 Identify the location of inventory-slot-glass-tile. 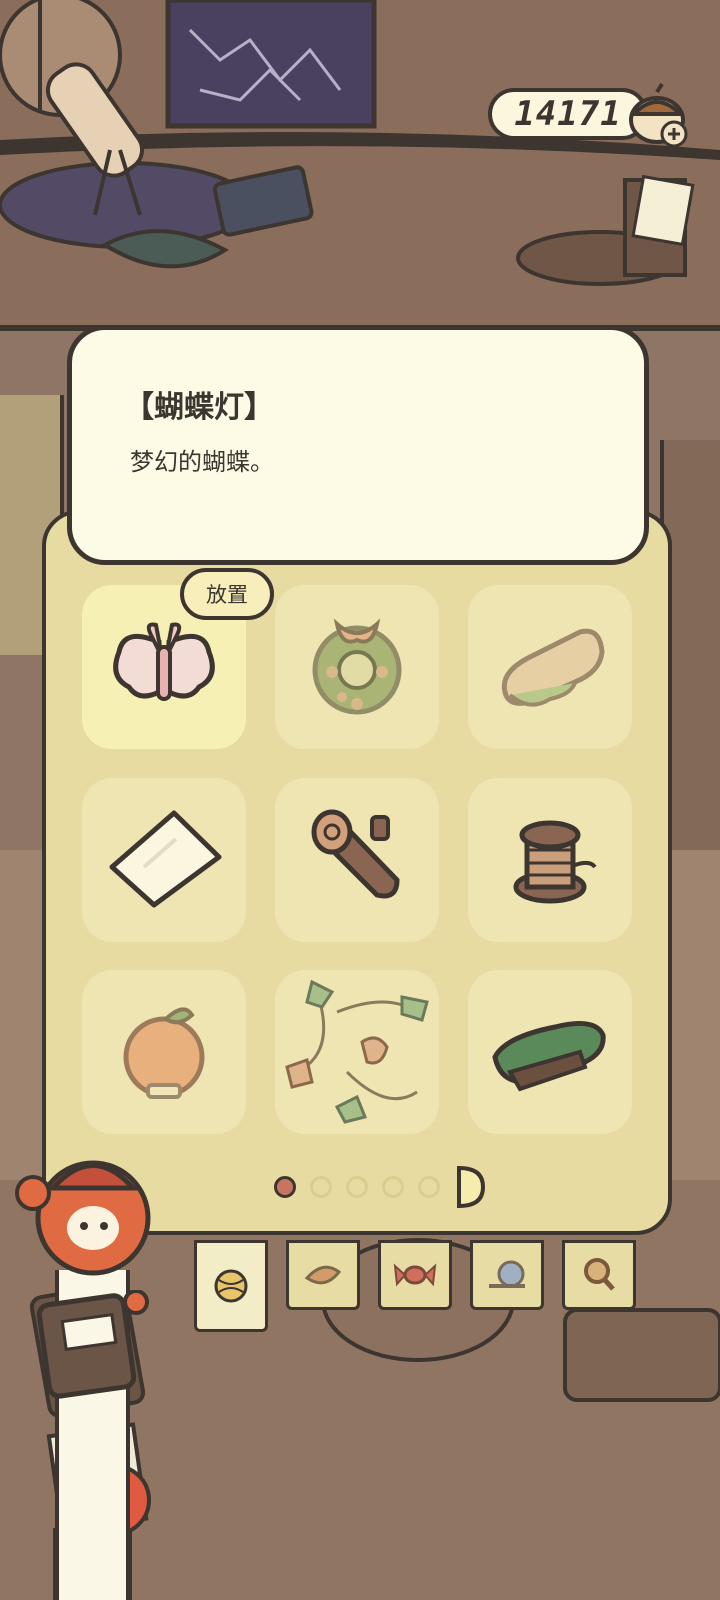
(164, 860).